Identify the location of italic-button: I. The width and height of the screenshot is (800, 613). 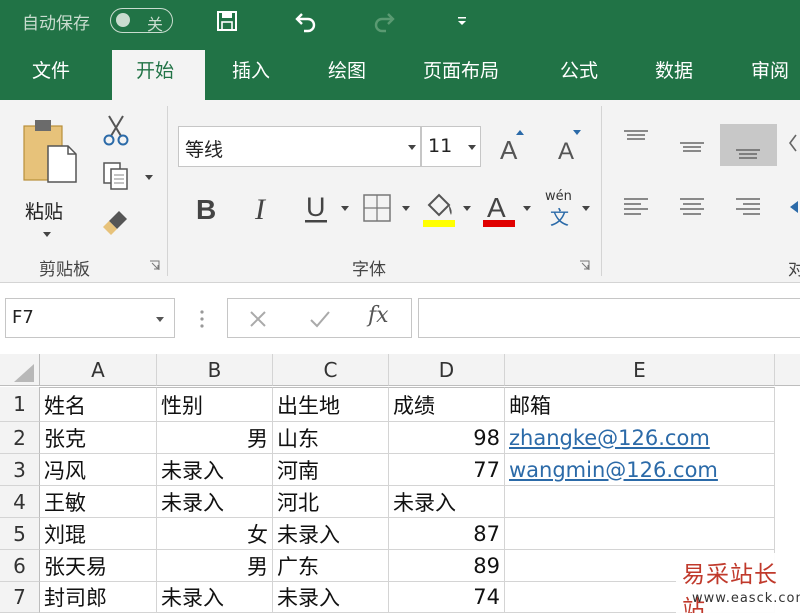
(262, 208).